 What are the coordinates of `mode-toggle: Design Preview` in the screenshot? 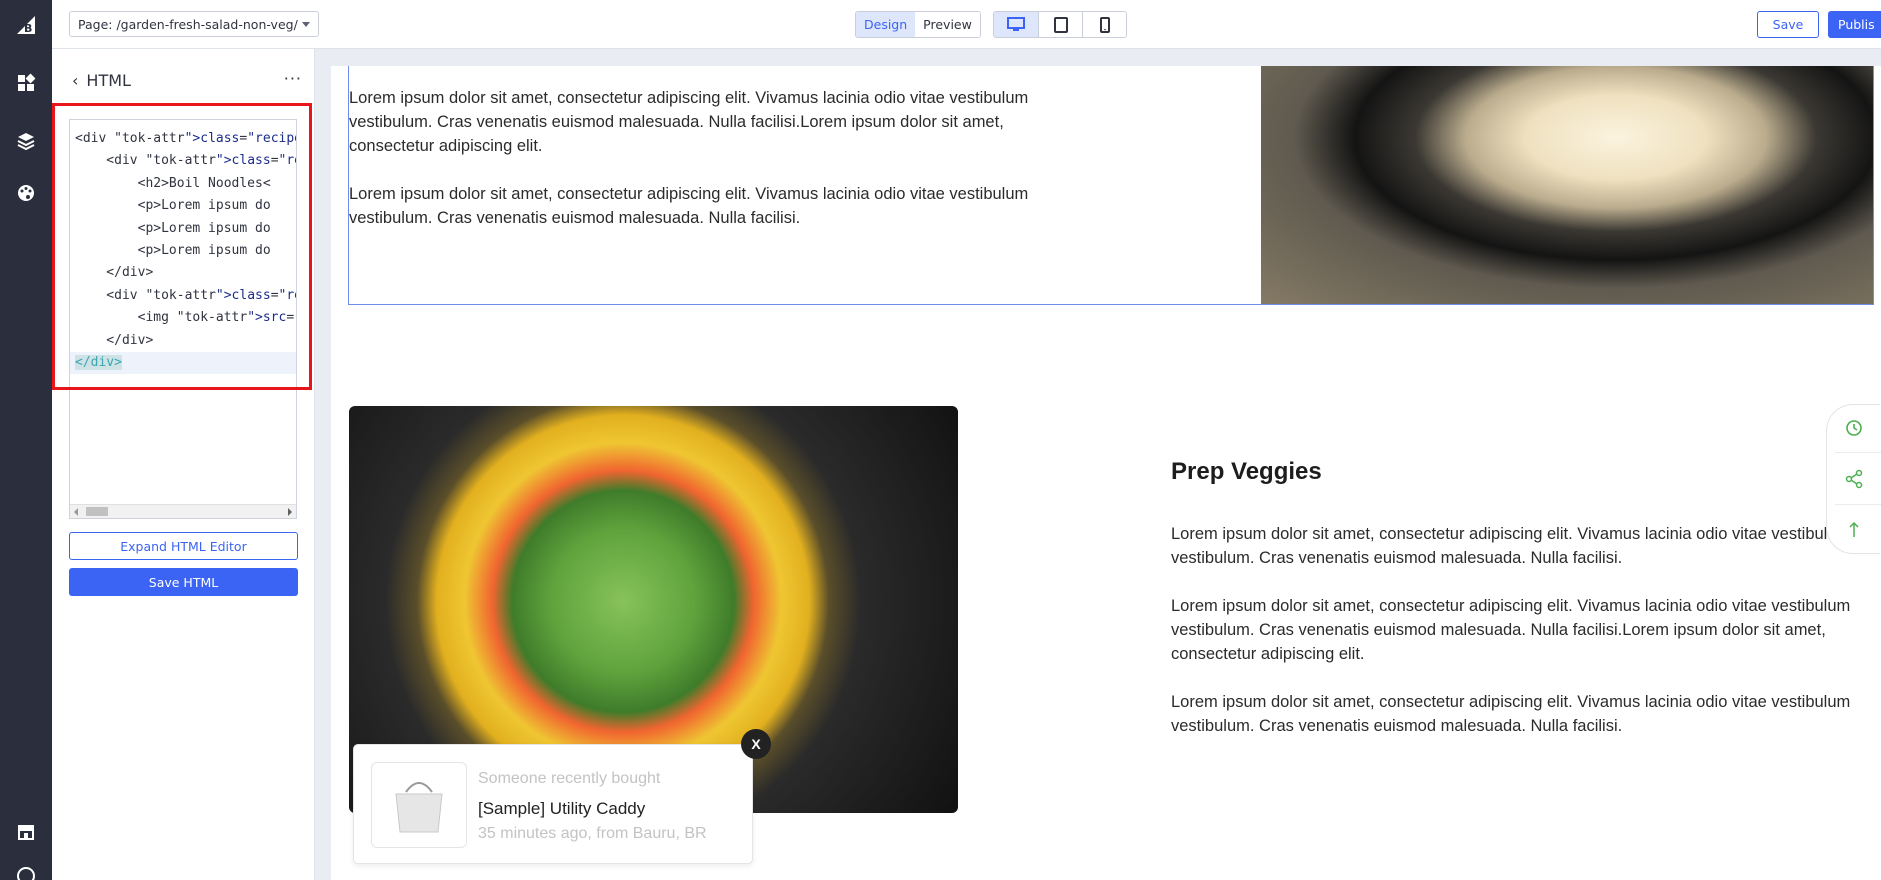 It's located at (918, 24).